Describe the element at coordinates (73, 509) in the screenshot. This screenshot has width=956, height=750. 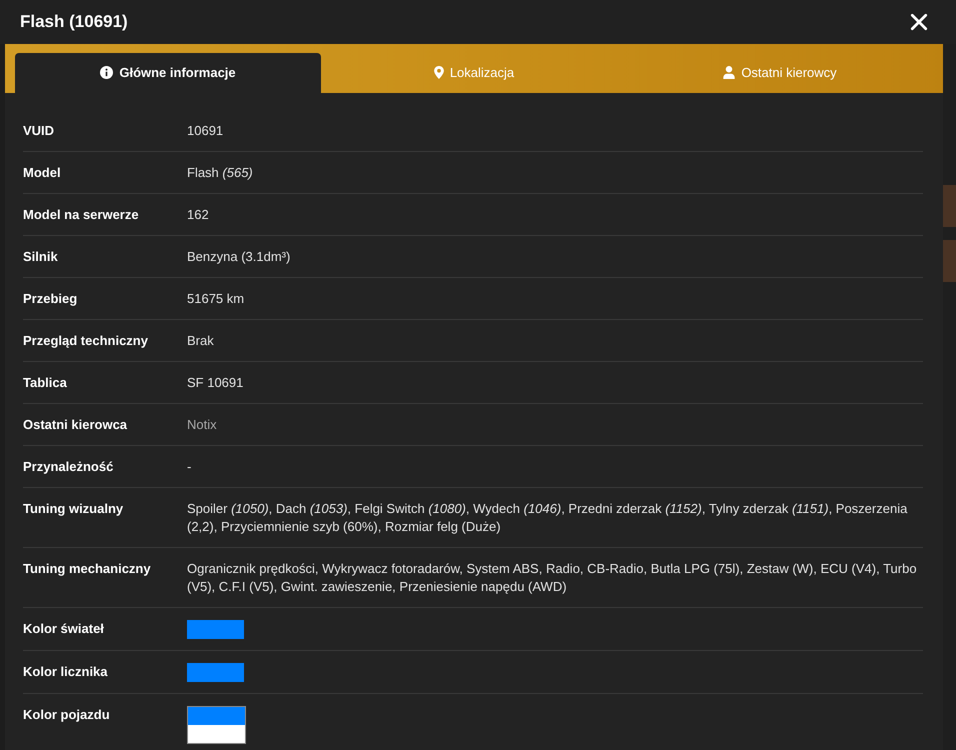
I see `field-label: Tuning wizualny` at that location.